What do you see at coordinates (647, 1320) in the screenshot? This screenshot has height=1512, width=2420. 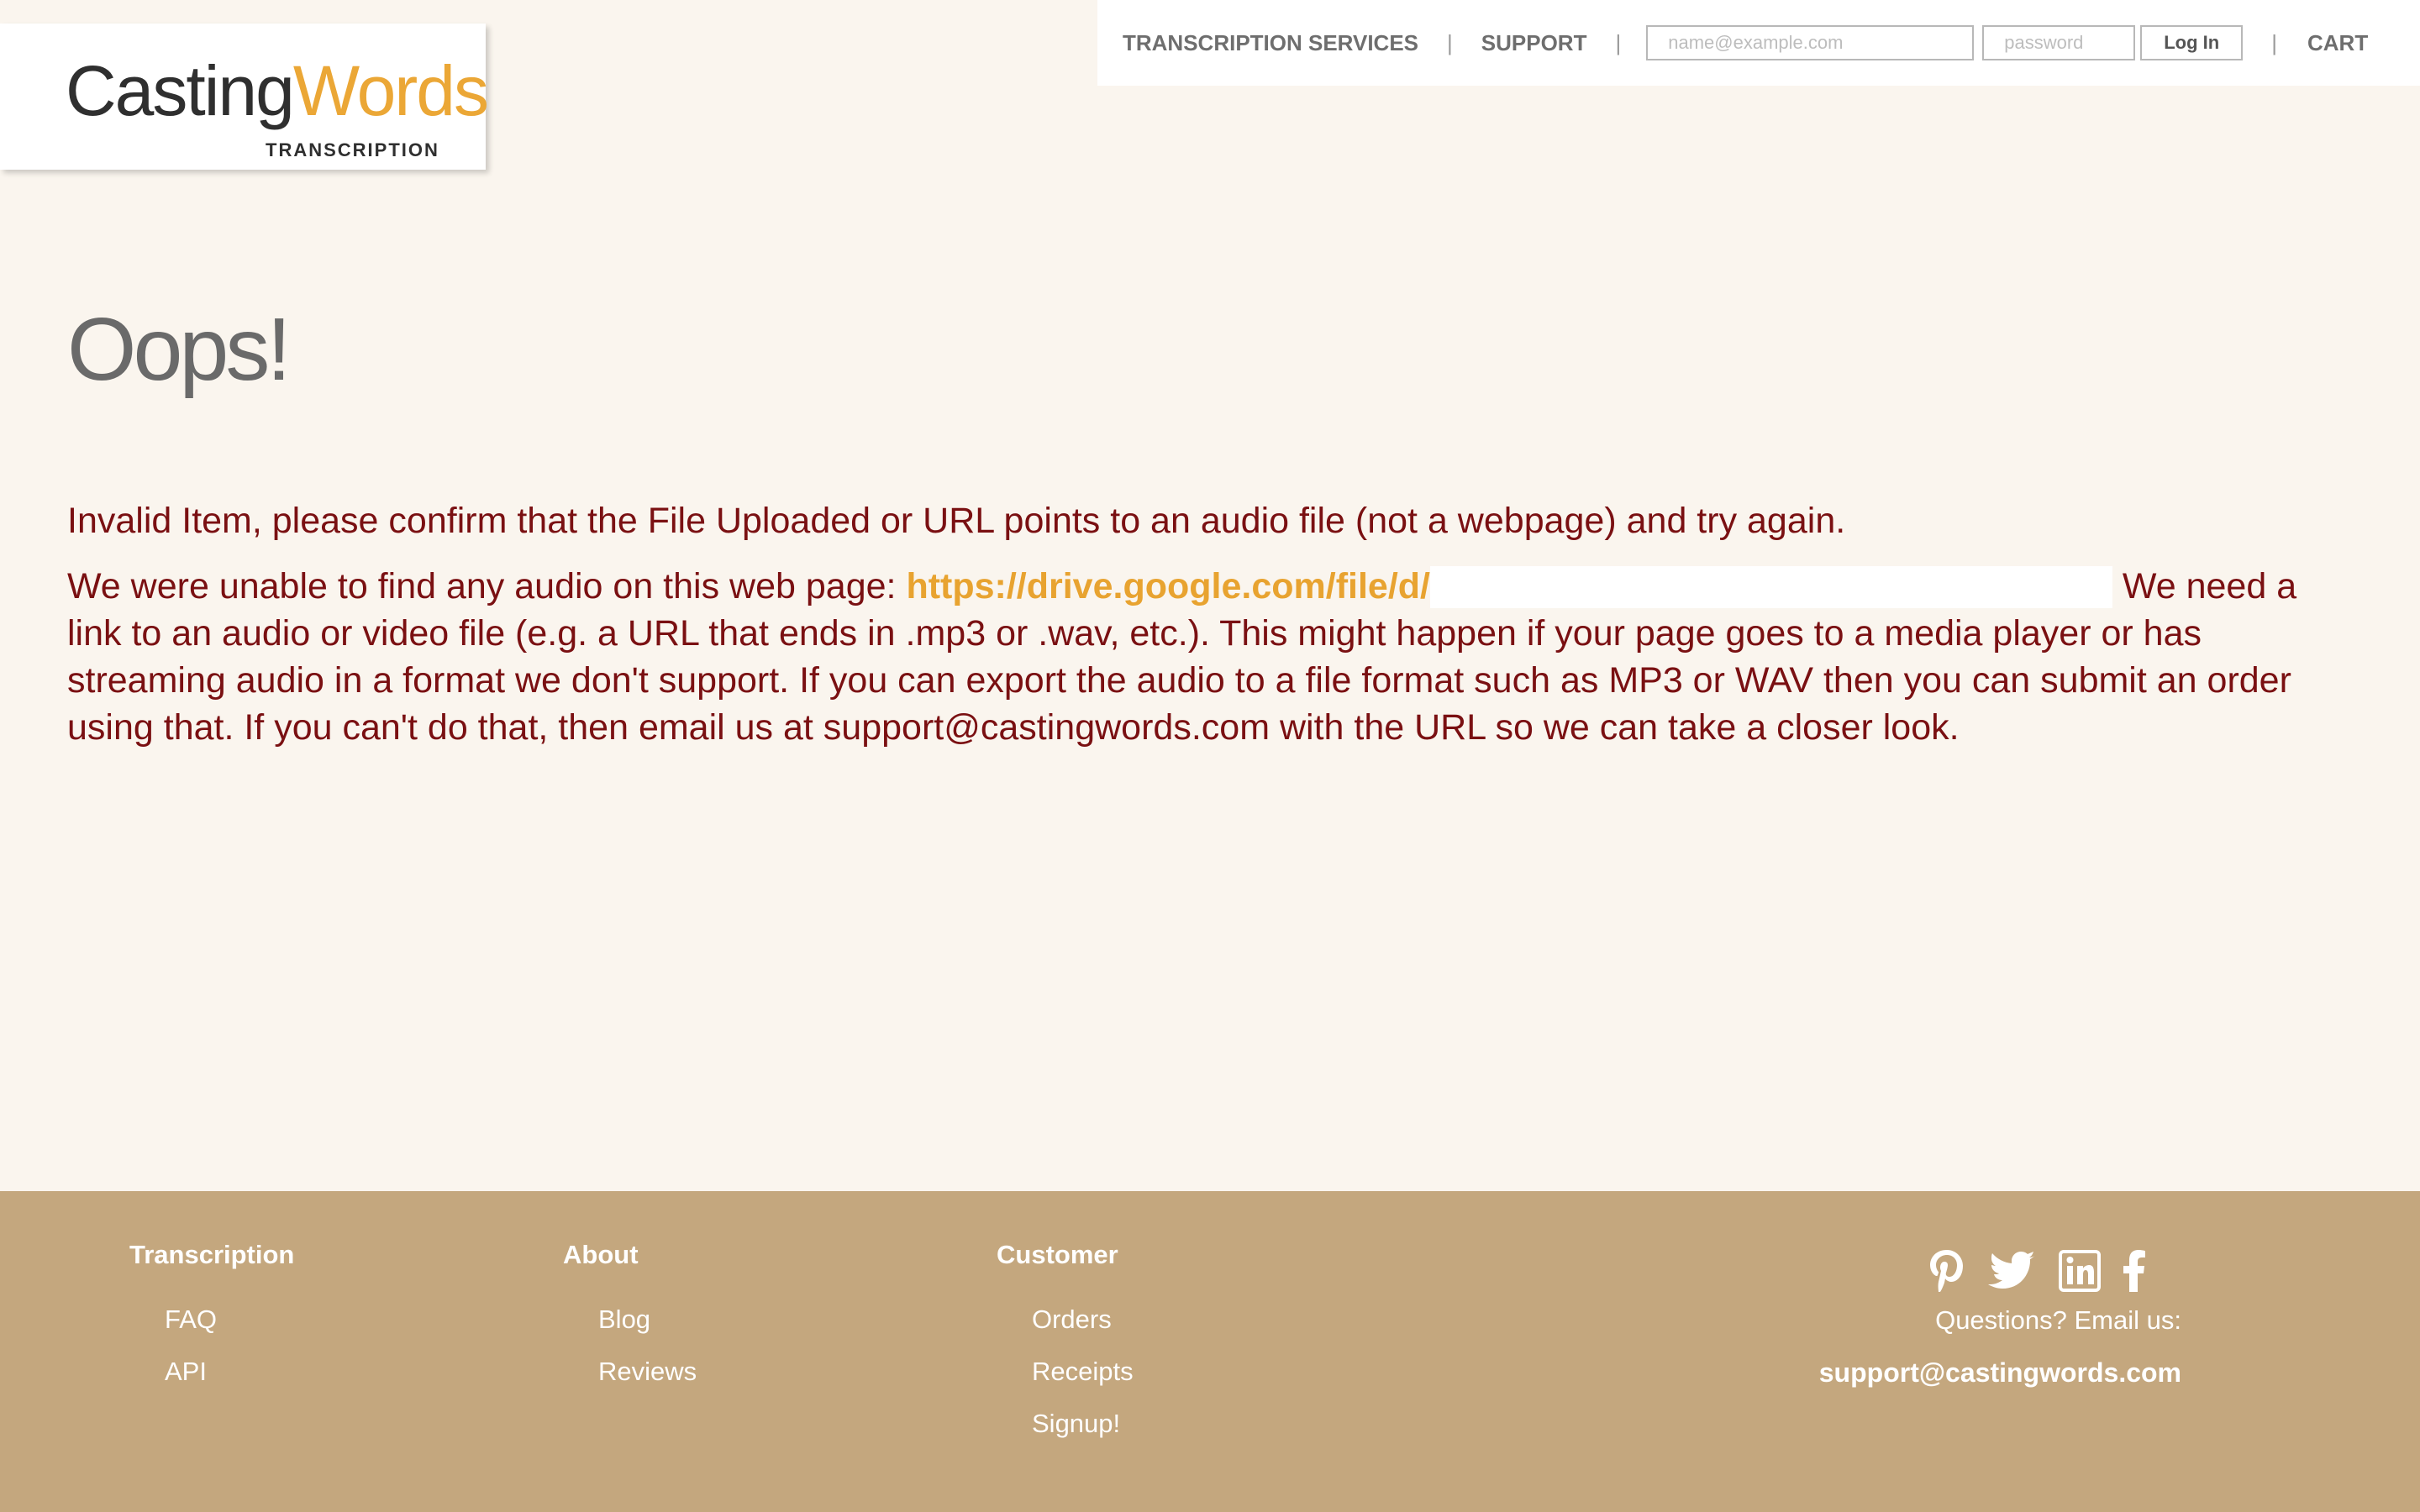 I see `footer-link-blog: Blog` at bounding box center [647, 1320].